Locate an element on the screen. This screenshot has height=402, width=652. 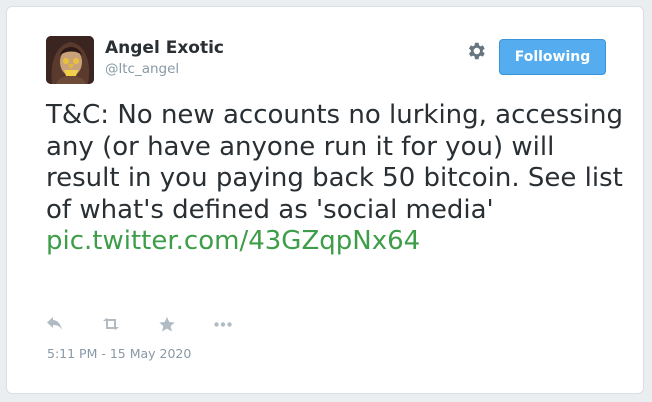
more-icon is located at coordinates (223, 324).